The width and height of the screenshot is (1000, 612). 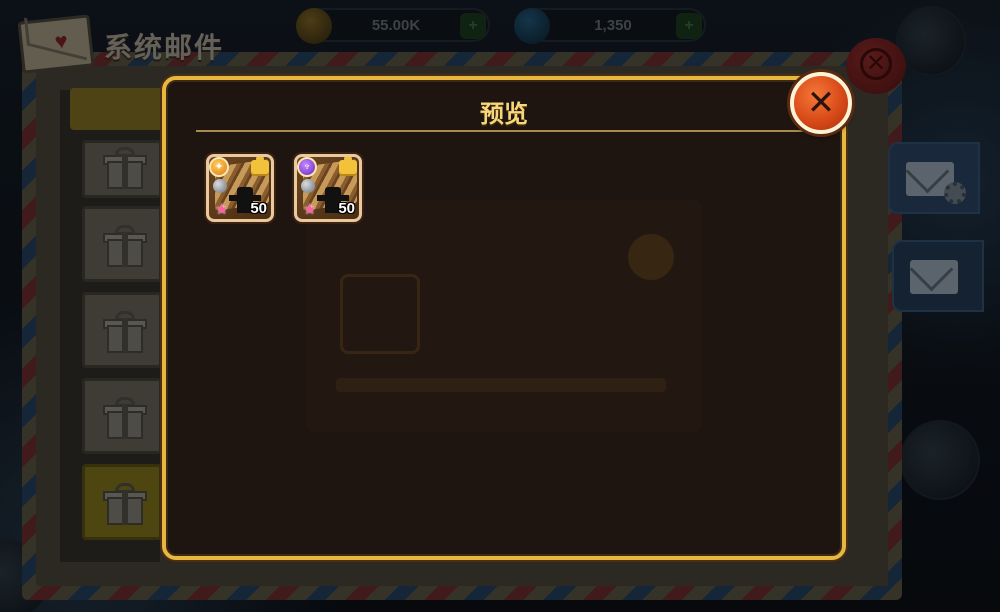 I want to click on dialog-close-button: ✕, so click(x=821, y=103).